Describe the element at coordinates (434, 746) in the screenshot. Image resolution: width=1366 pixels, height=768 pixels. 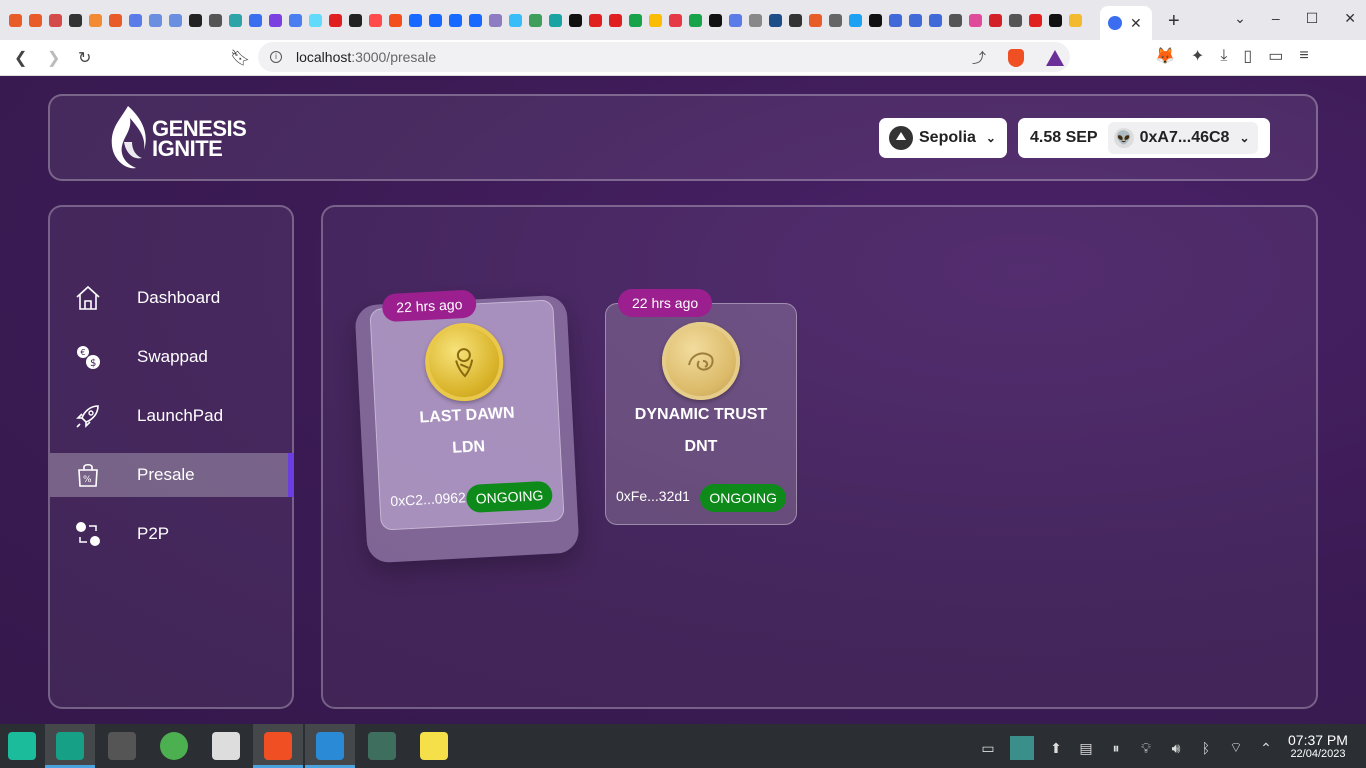
I see `sticky-notes-icon` at that location.